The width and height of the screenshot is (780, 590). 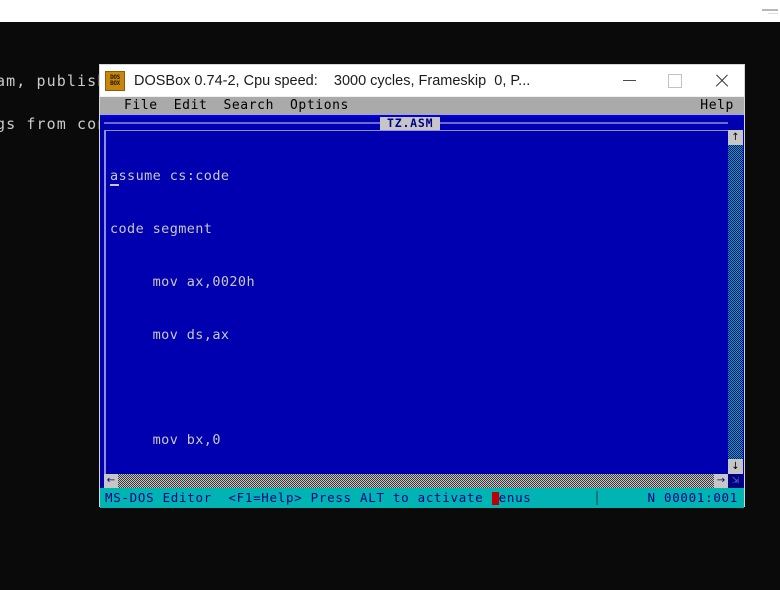 I want to click on scroll-left-arrow-icon: ←, so click(x=111, y=481).